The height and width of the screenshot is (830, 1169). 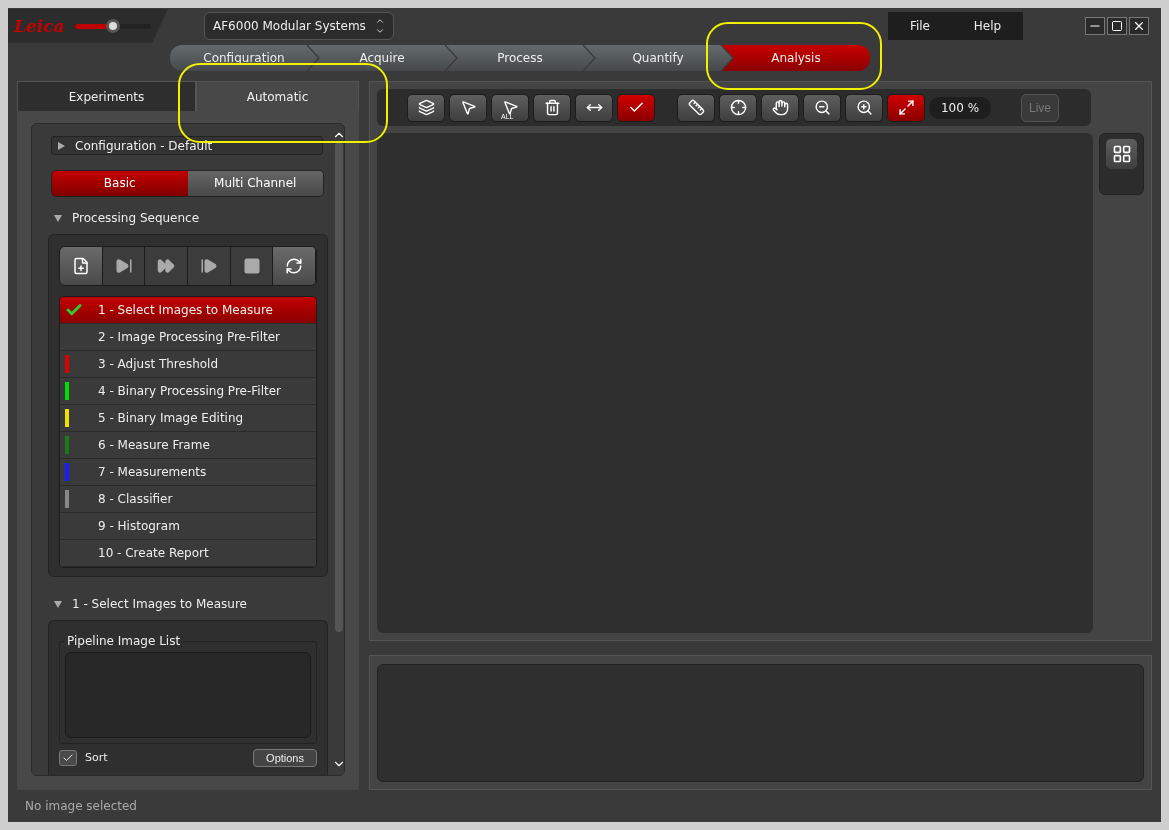 I want to click on workflow-step: Quantify, so click(x=658, y=58).